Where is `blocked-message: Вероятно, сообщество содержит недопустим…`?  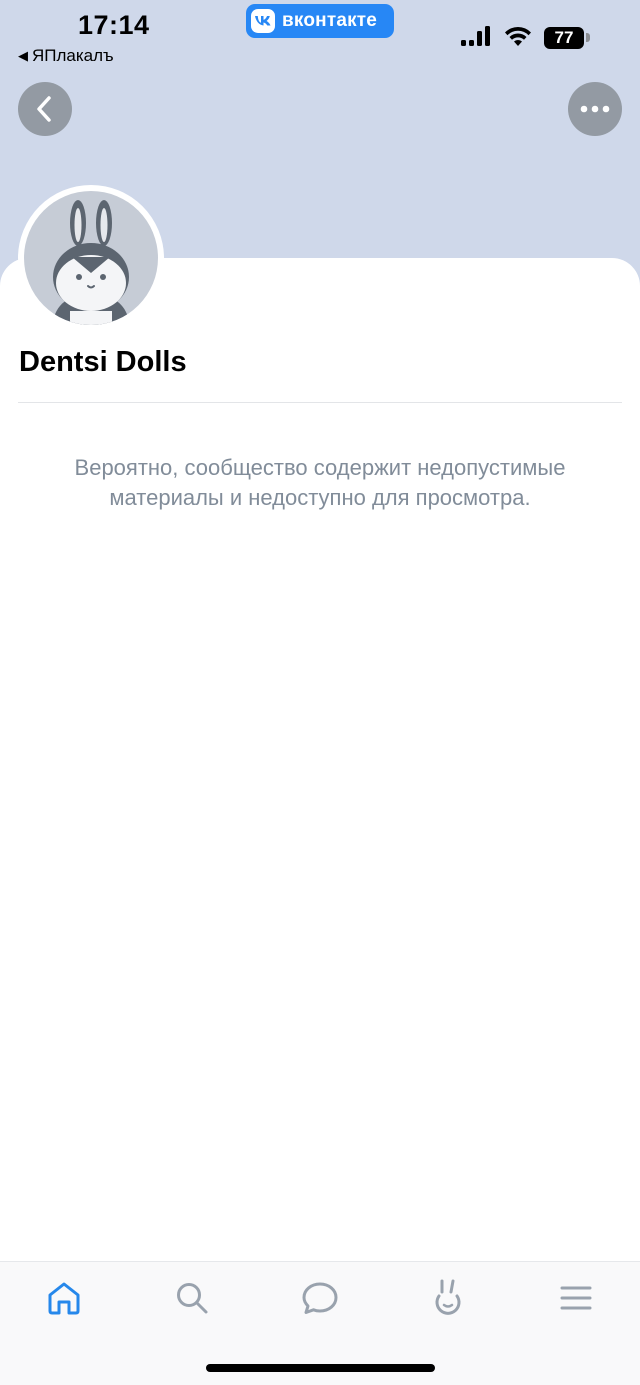
blocked-message: Вероятно, сообщество содержит недопустим… is located at coordinates (320, 482).